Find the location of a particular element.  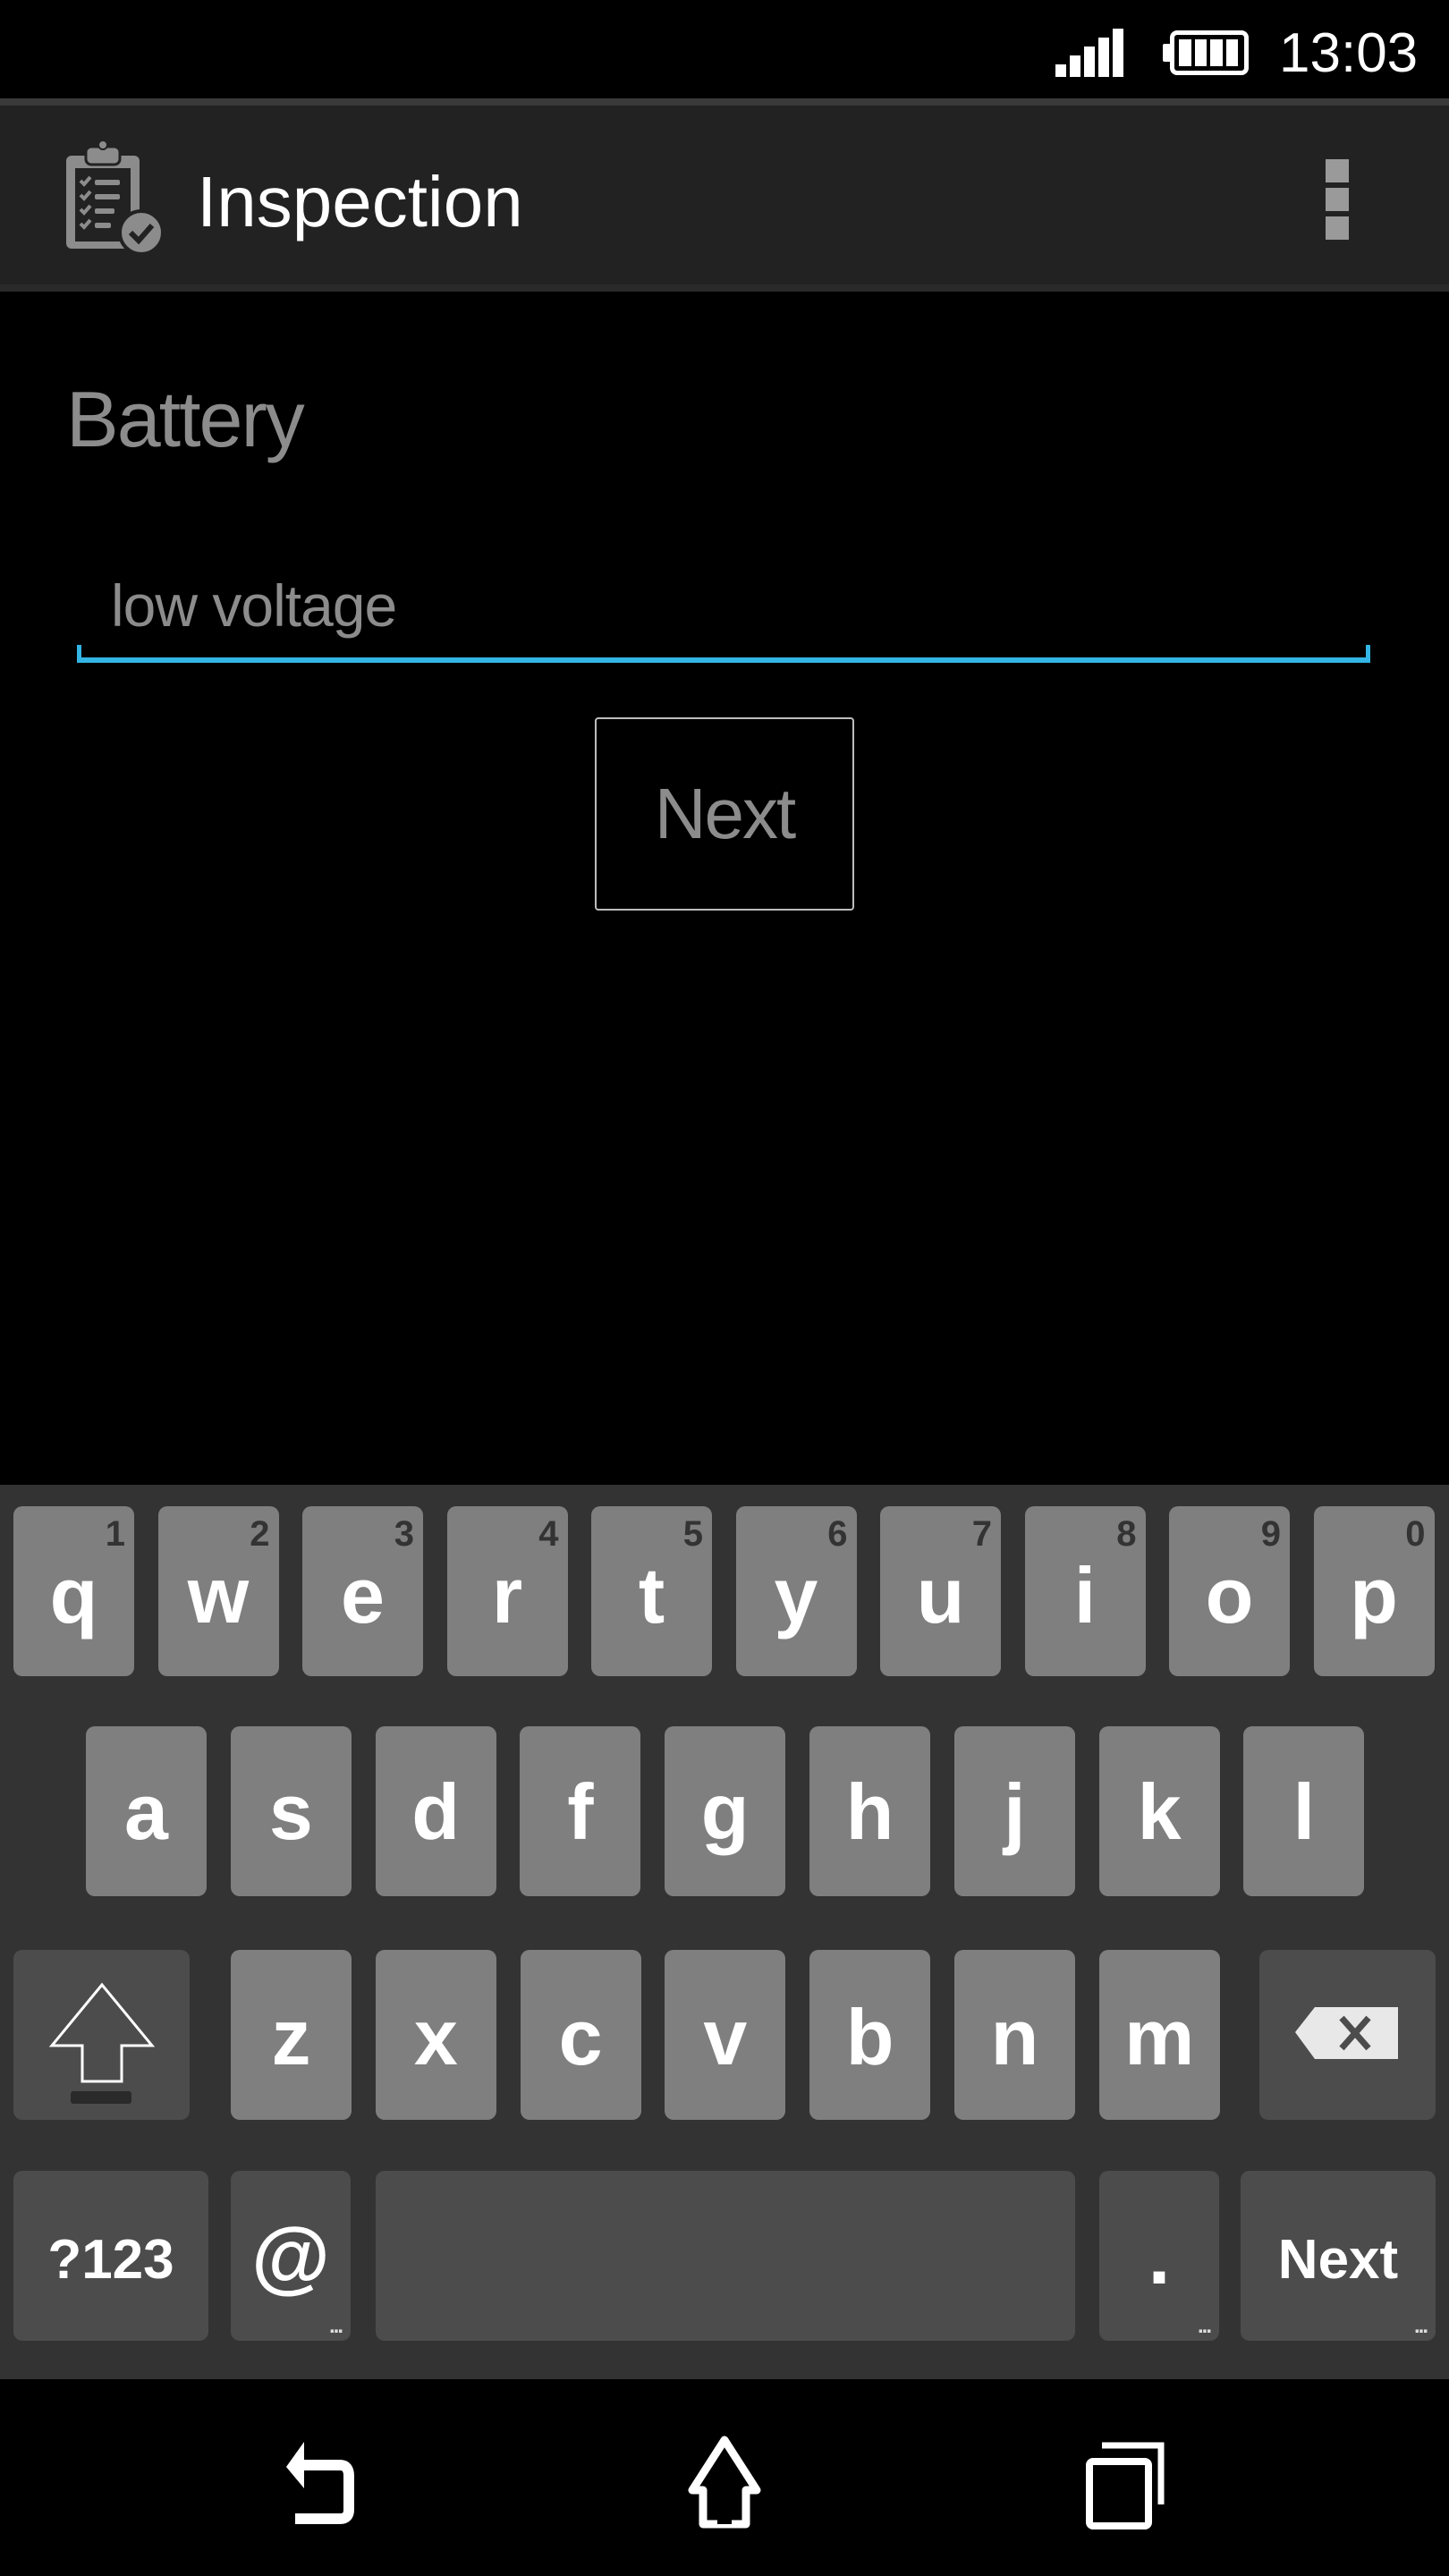

key-label: s is located at coordinates (290, 1811).